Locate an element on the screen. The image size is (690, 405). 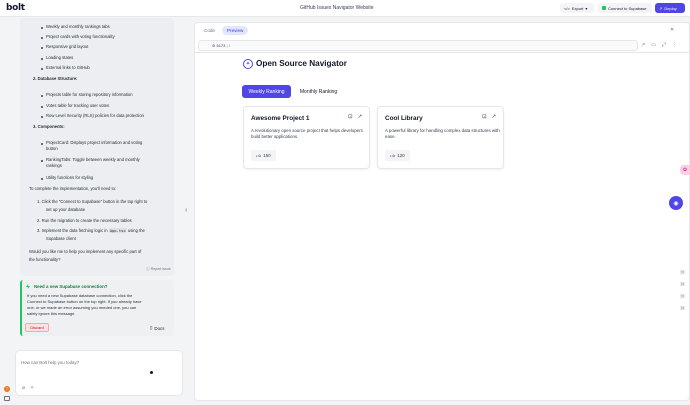
deploy-button: ↗ Deploy is located at coordinates (670, 8).